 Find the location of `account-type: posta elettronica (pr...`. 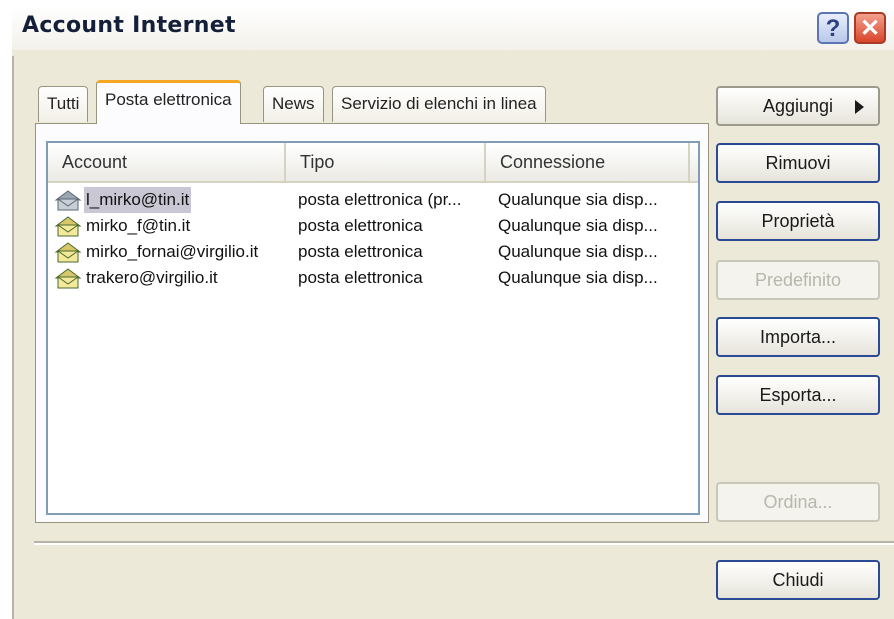

account-type: posta elettronica (pr... is located at coordinates (380, 199).